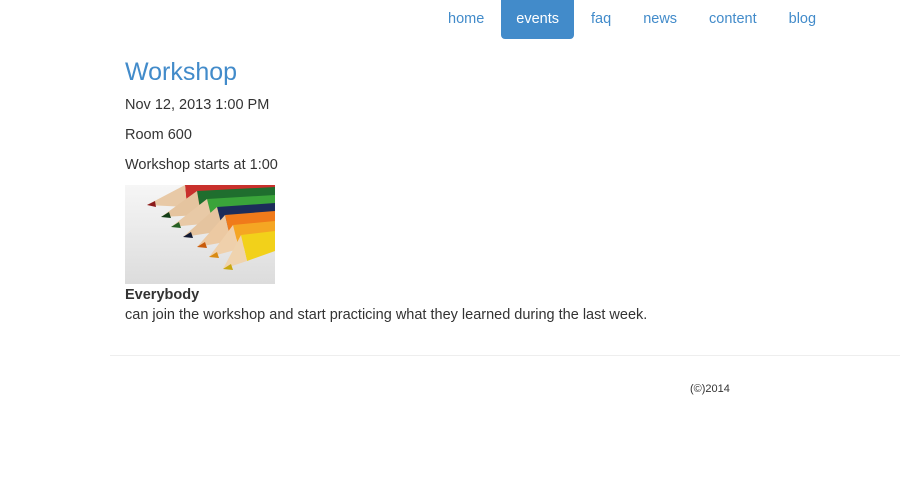  Describe the element at coordinates (601, 19) in the screenshot. I see `nav-faq: faq` at that location.